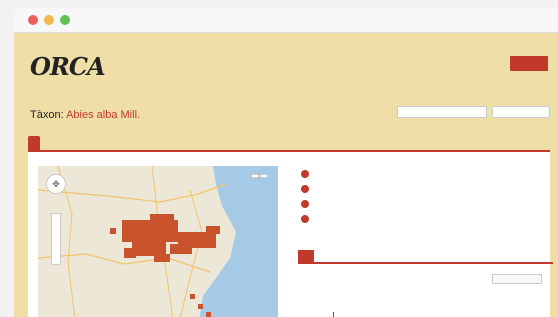 The image size is (558, 317). I want to click on subtab-active, so click(306, 256).